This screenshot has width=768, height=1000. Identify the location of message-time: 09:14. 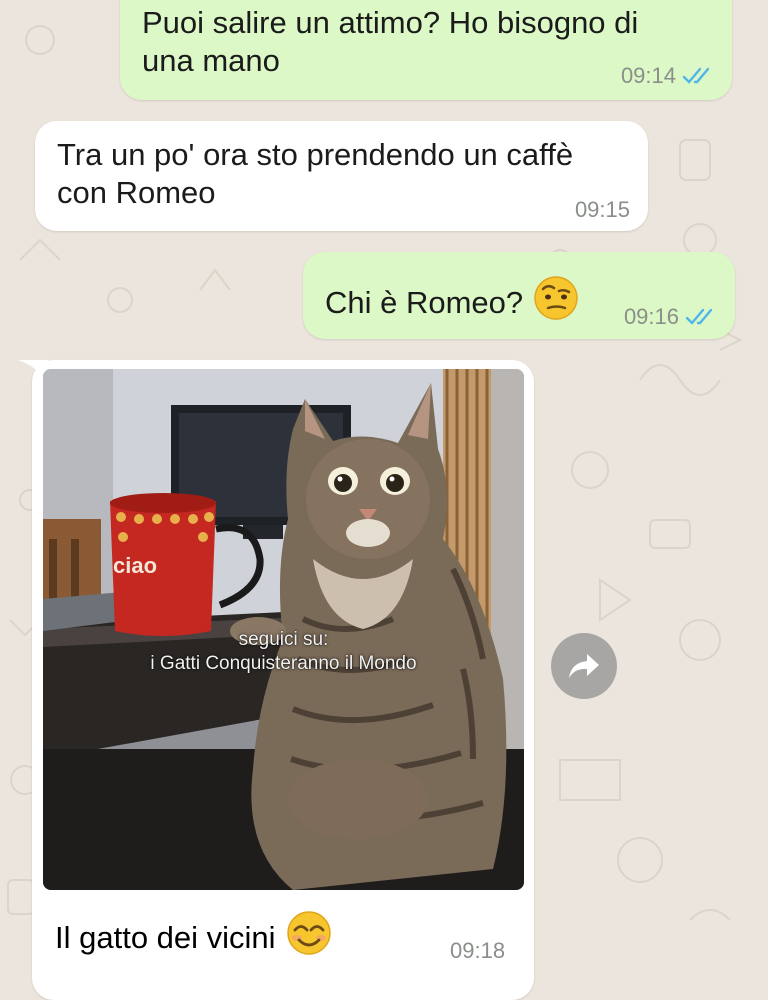
(648, 75).